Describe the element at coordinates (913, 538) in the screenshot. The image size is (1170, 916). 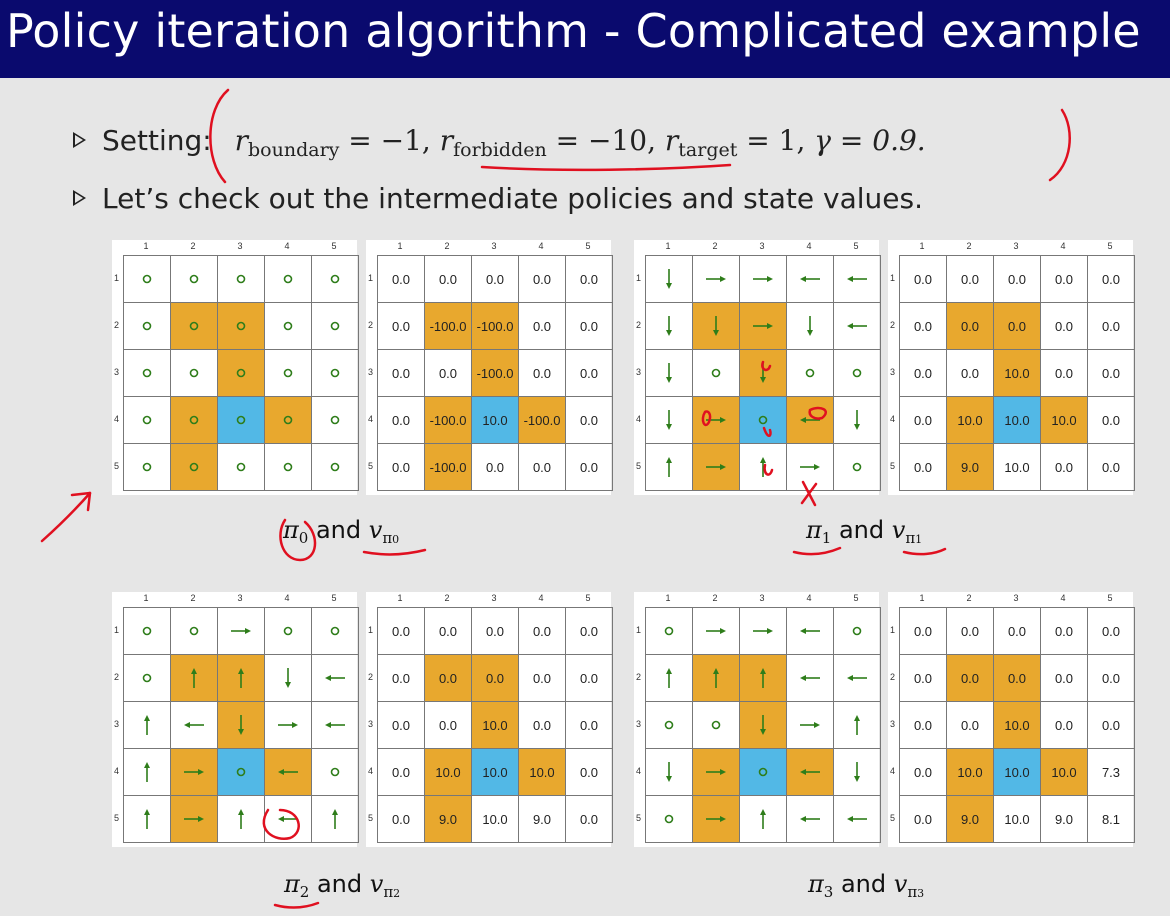
I see `v-sub: π1` at that location.